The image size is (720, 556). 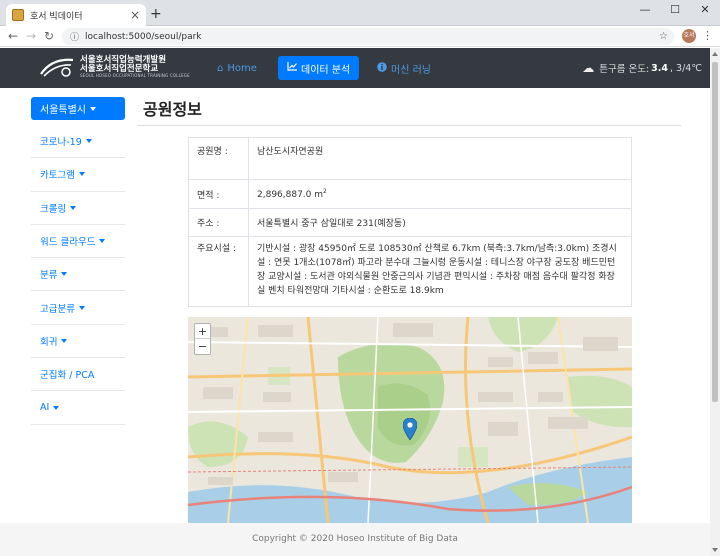 What do you see at coordinates (63, 110) in the screenshot?
I see `sidebar-seoul-label: 서울특별시` at bounding box center [63, 110].